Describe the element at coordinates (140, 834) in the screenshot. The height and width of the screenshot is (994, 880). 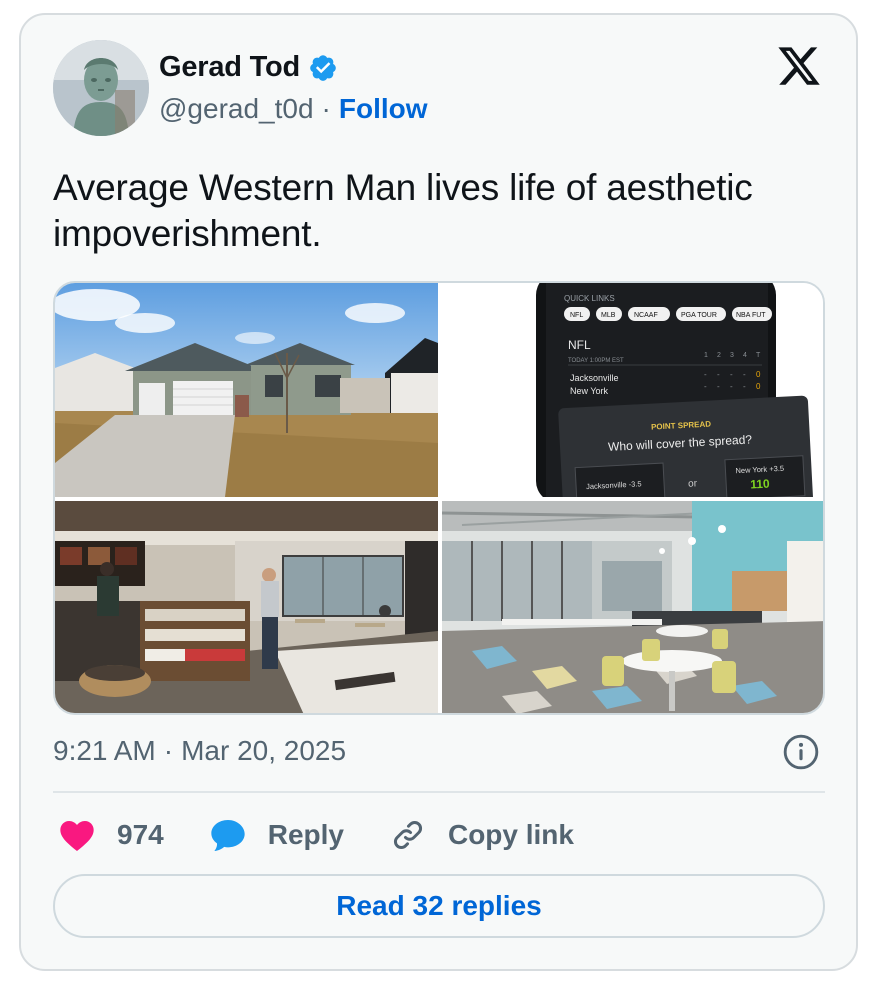
I see `like-count: 974` at that location.